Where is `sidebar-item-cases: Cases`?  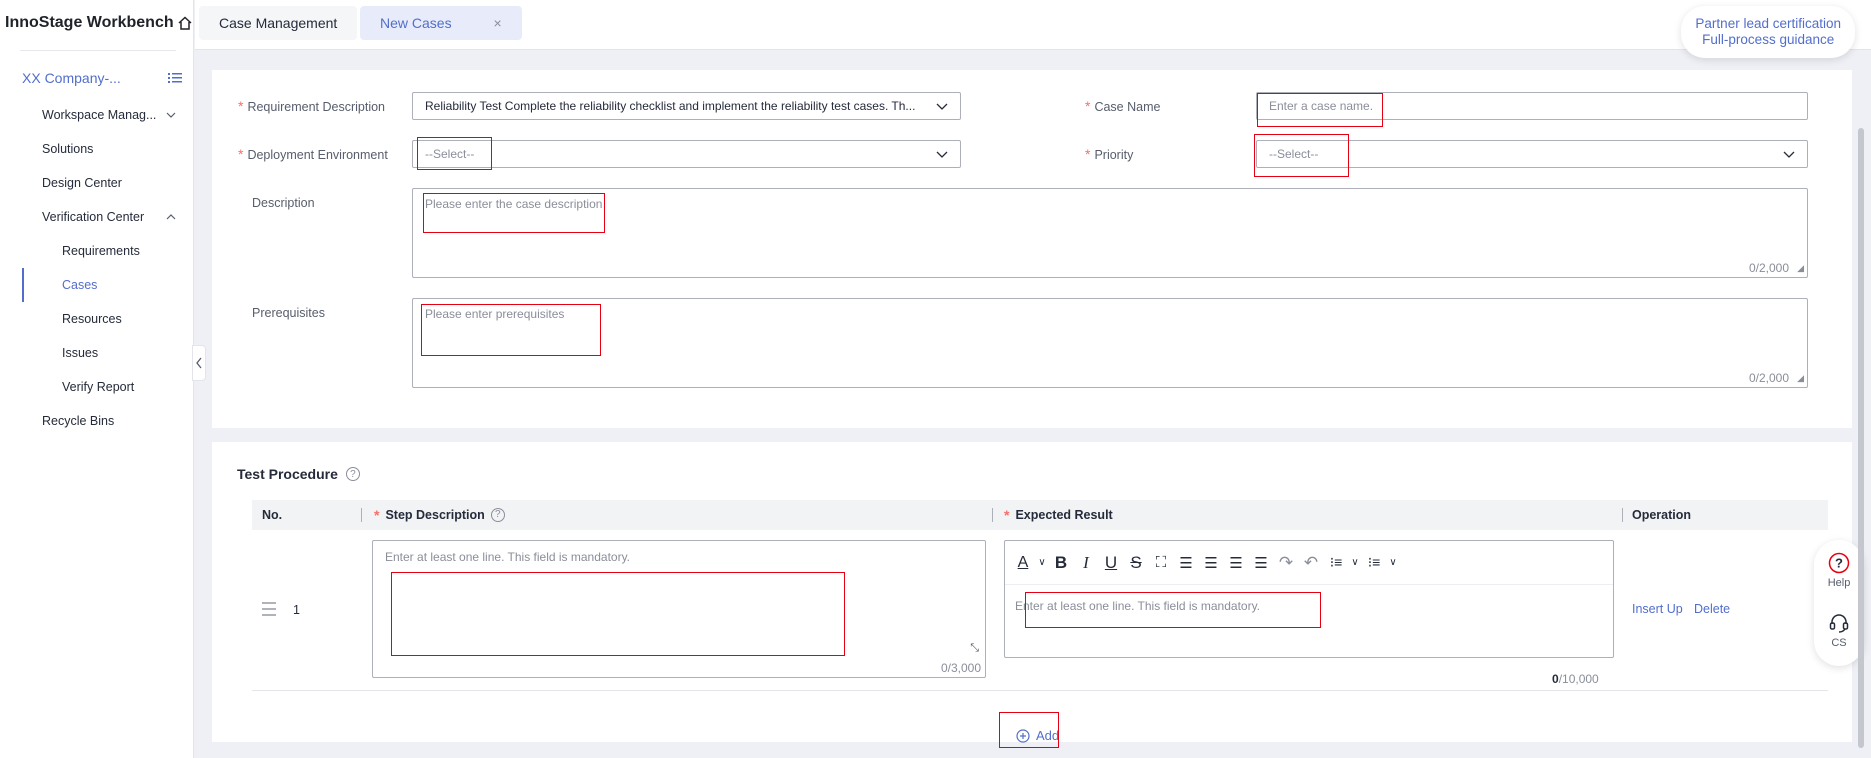
sidebar-item-cases: Cases is located at coordinates (97, 285).